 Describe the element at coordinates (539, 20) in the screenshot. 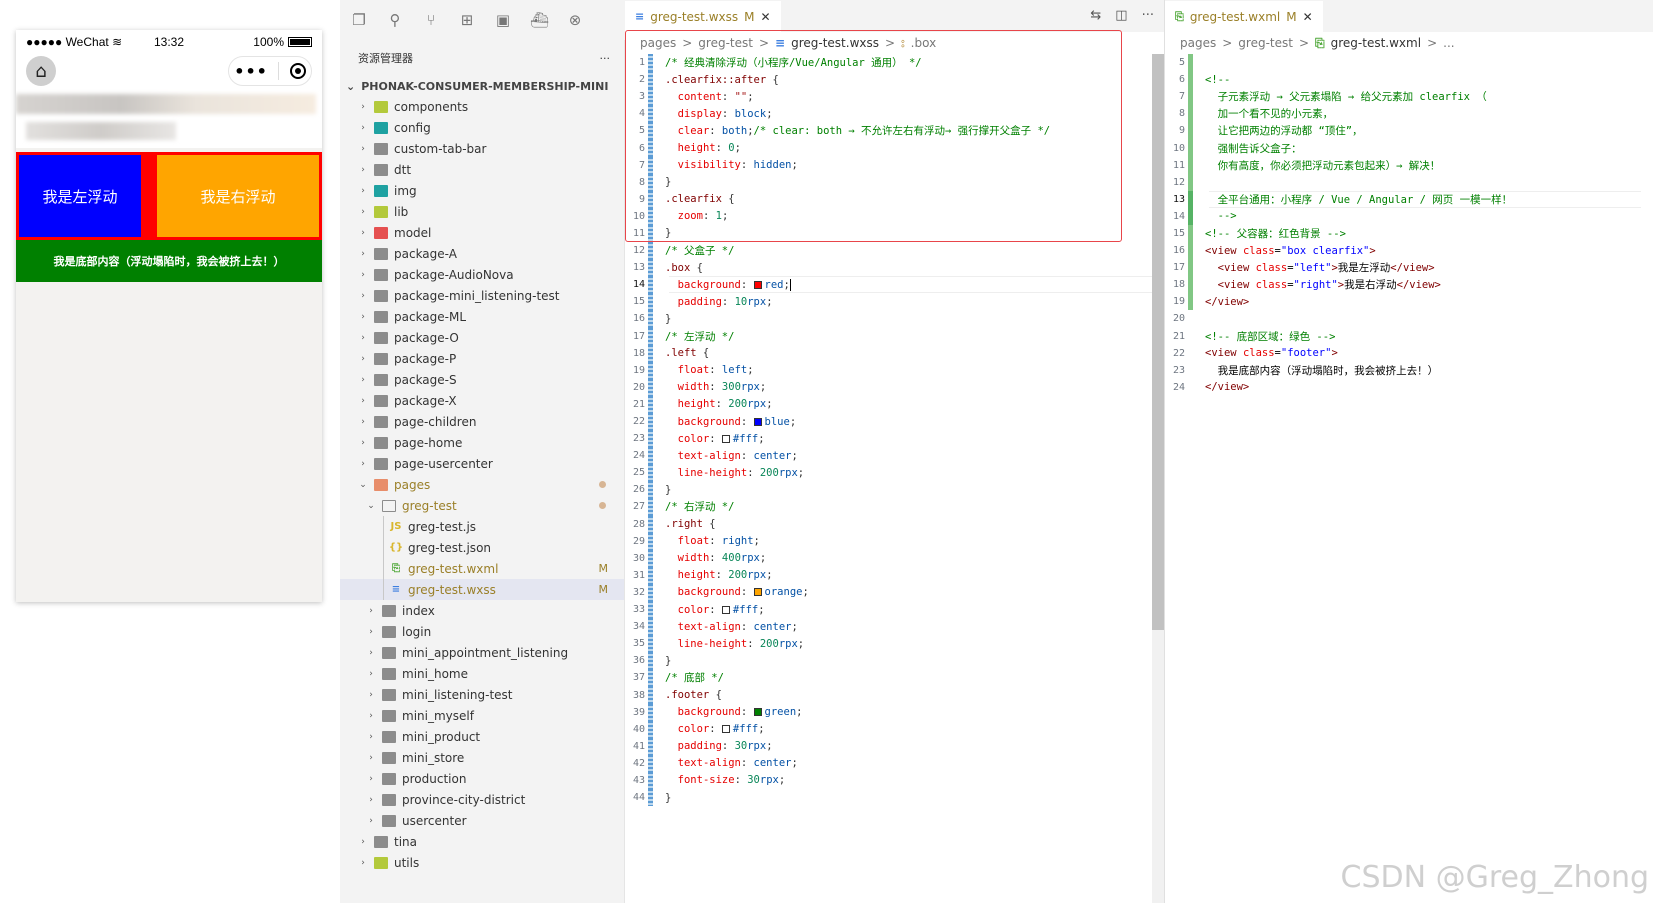

I see `docker-icon: ⛴` at that location.